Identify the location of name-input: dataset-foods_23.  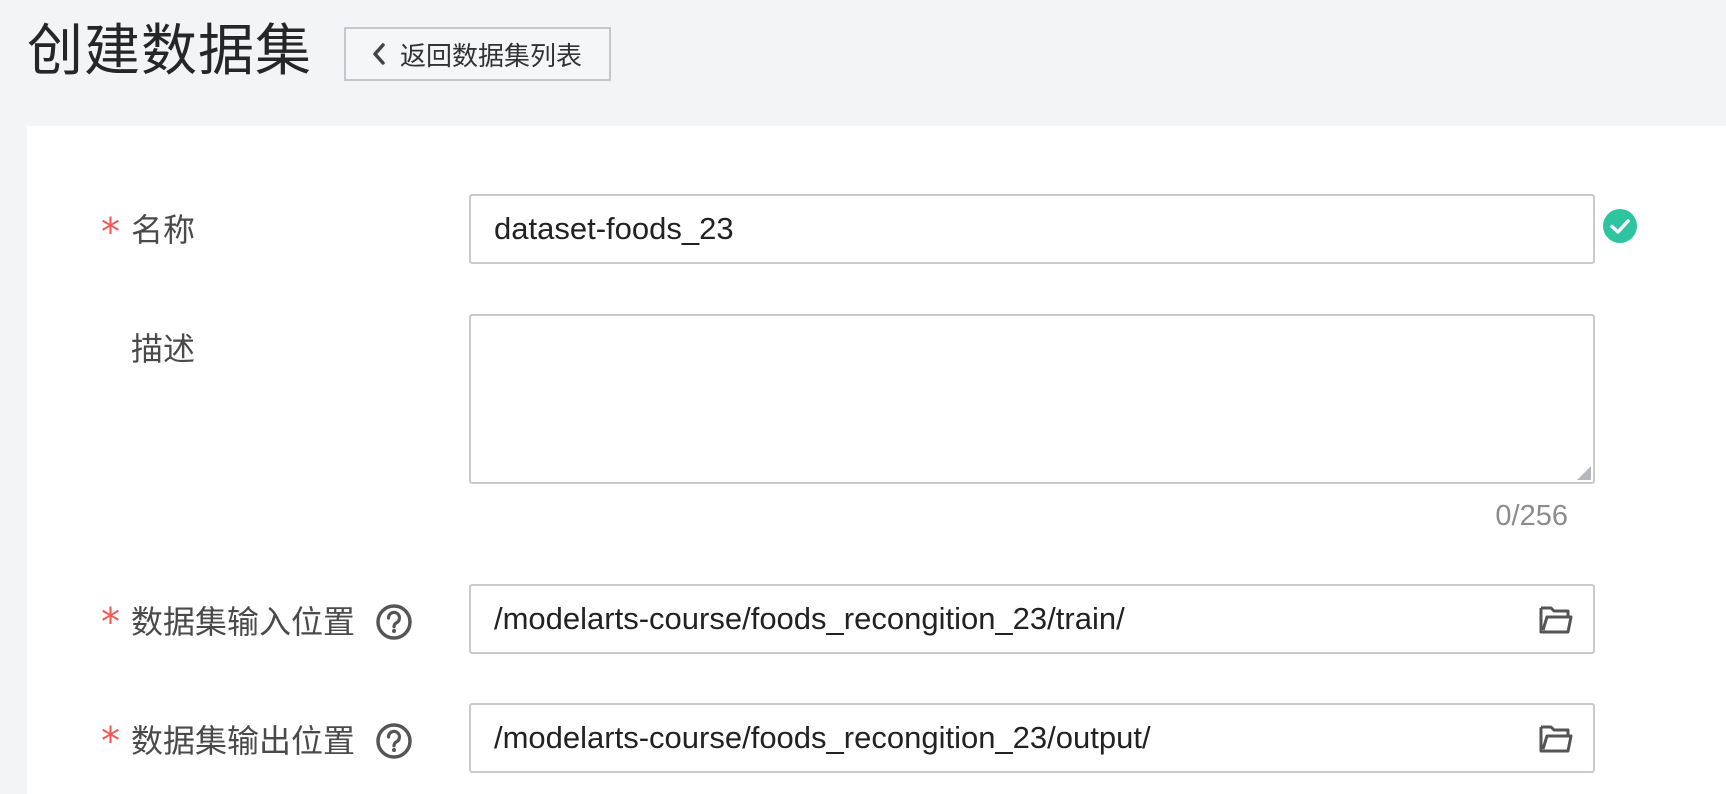
(1032, 229).